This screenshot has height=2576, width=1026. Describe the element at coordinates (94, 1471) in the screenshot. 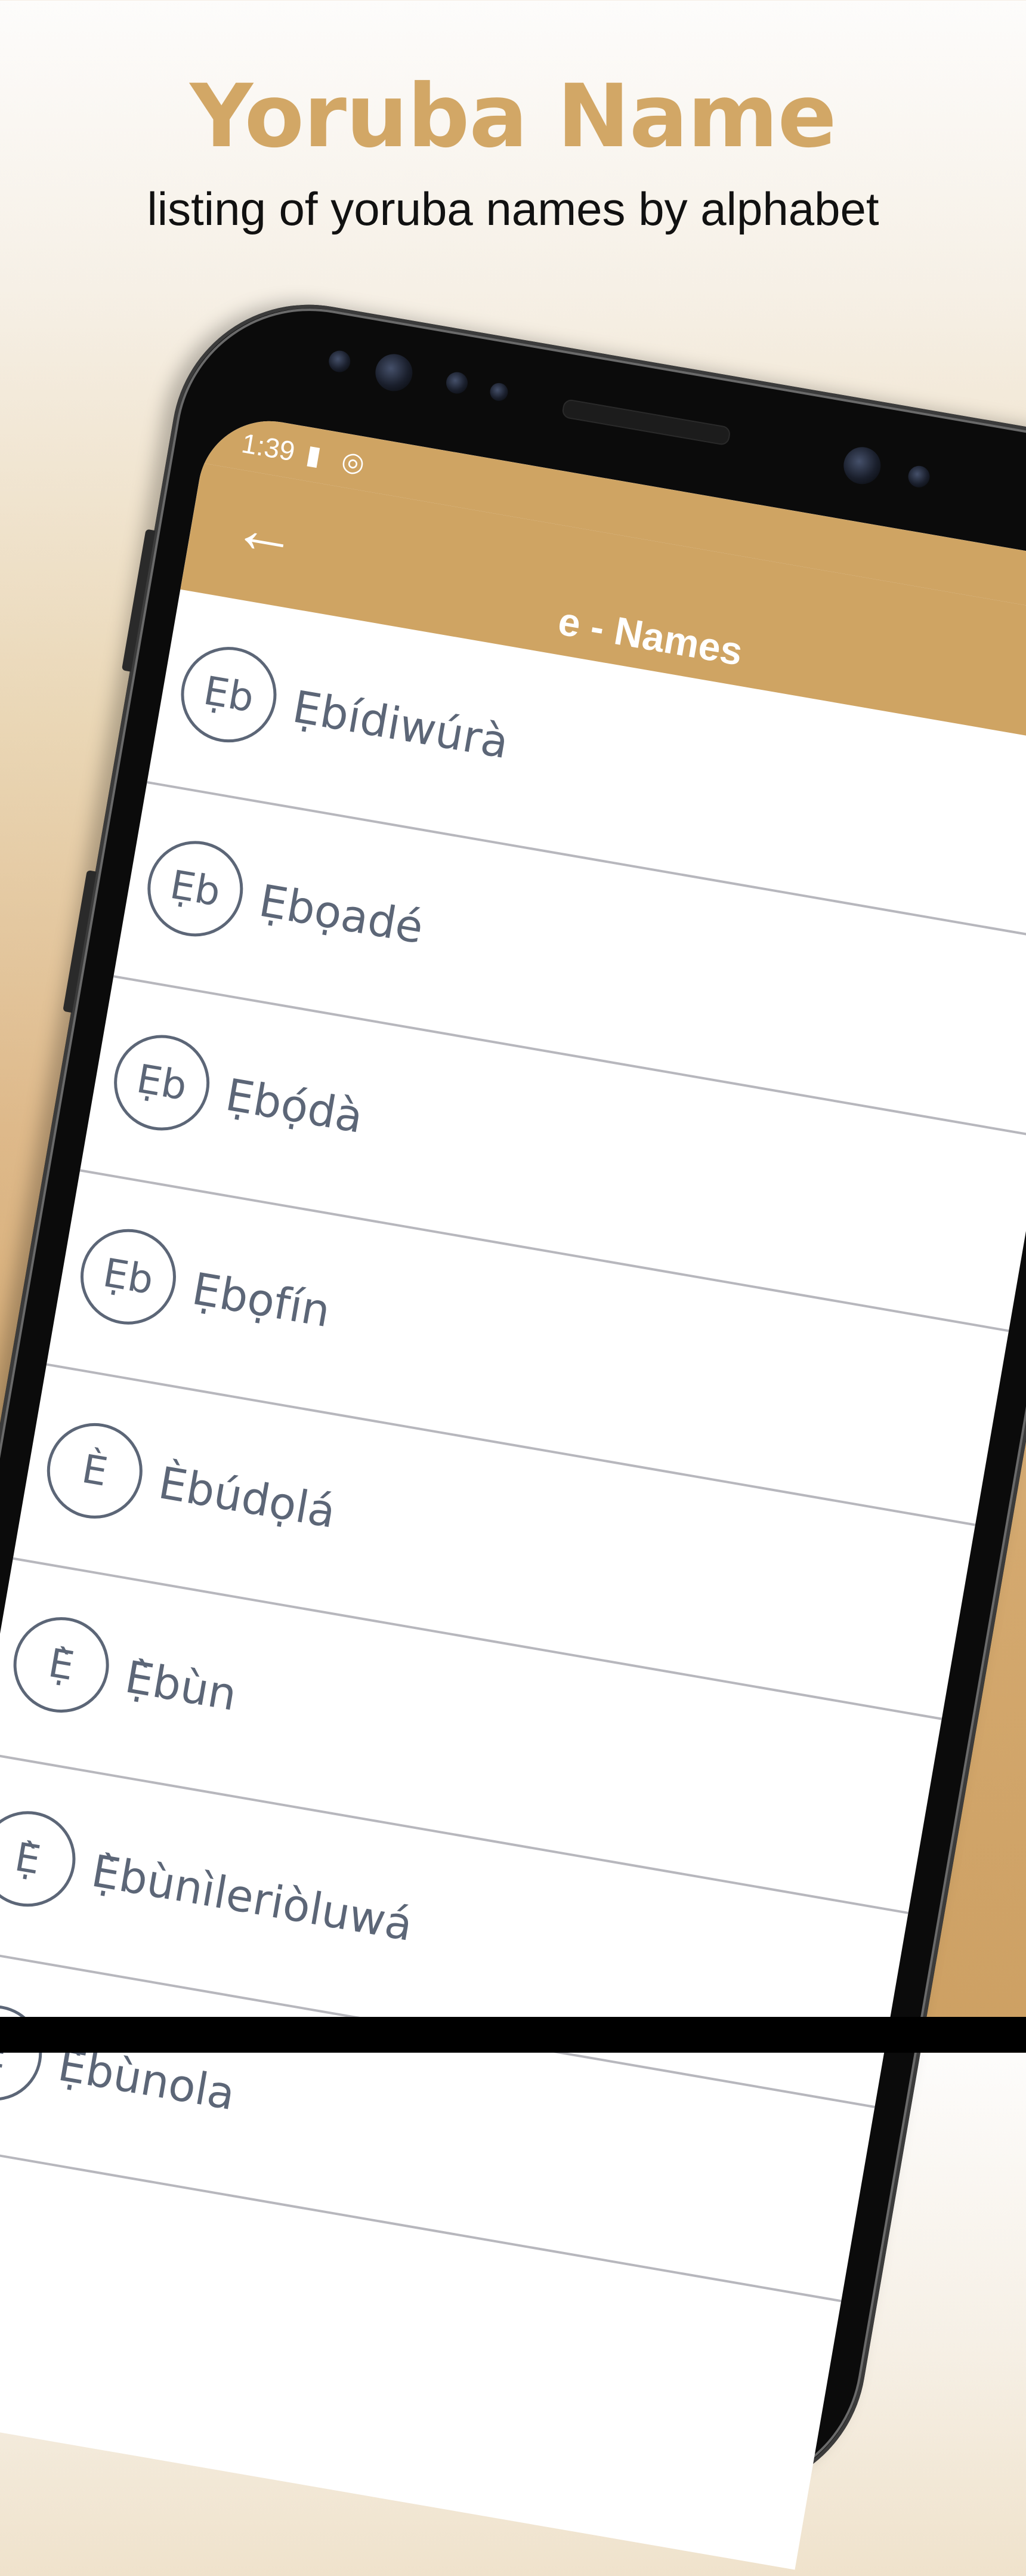

I see `name-initial-avatar: È` at that location.